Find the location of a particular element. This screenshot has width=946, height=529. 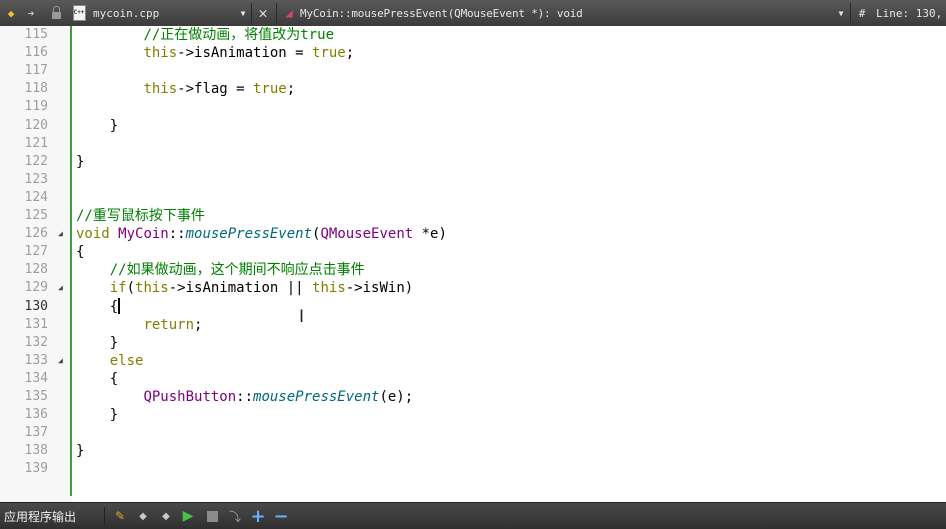

code-line: 130 { is located at coordinates (473, 306).